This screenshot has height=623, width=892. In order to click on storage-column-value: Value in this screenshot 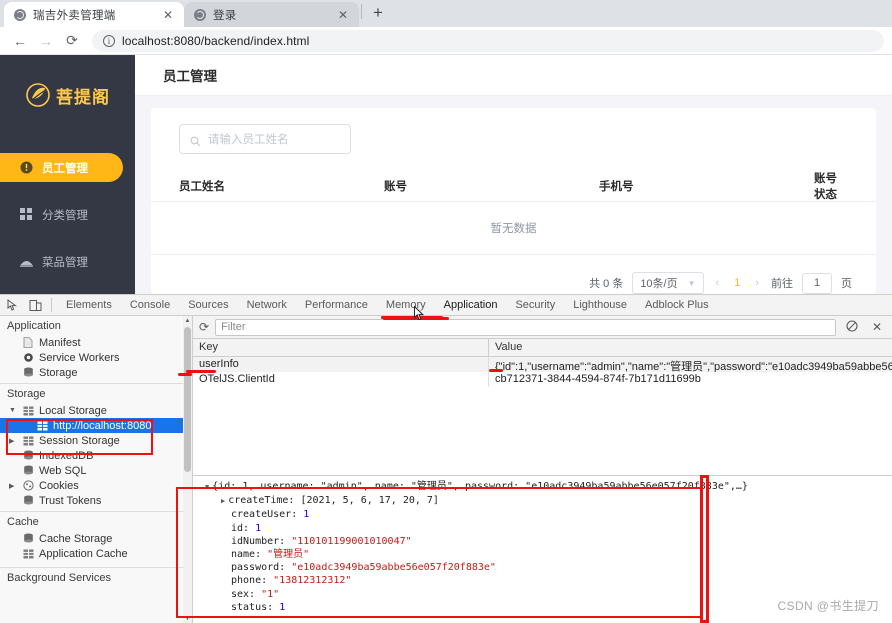, I will do `click(690, 347)`.